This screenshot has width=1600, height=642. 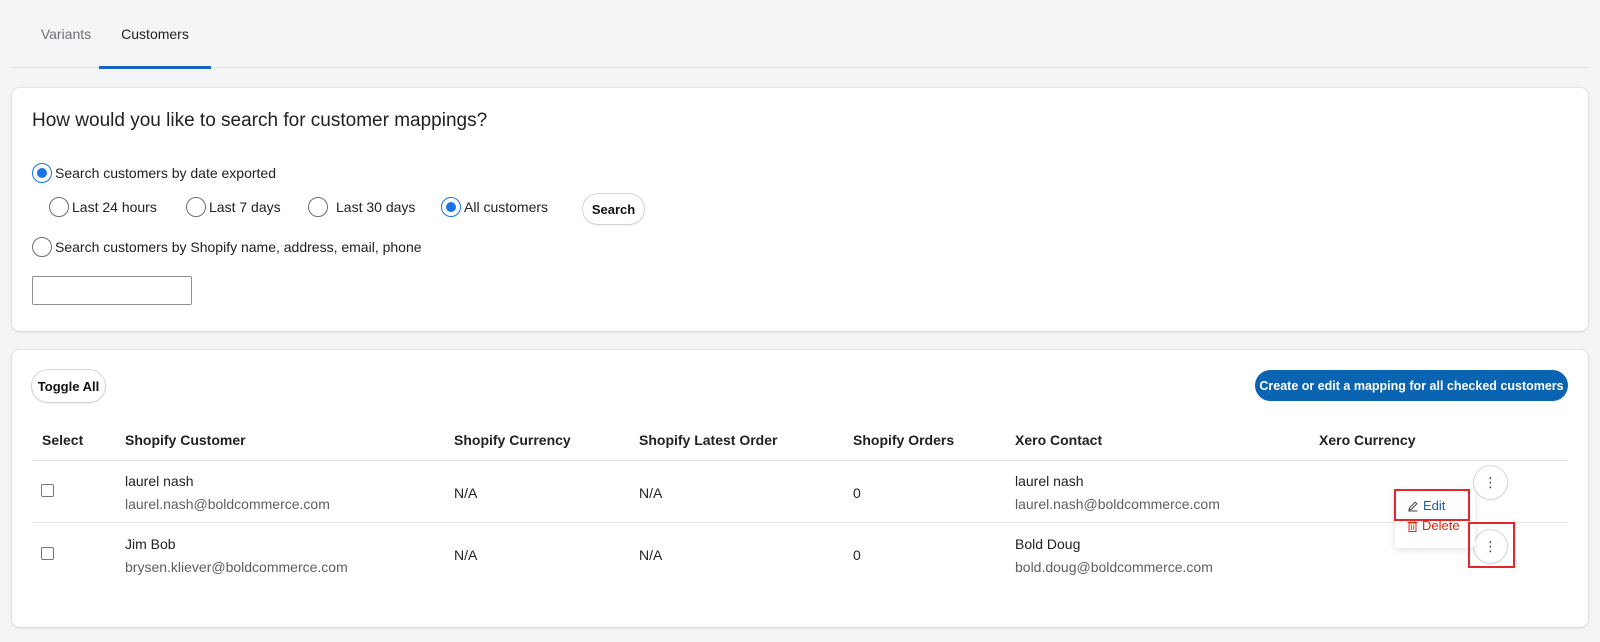 I want to click on radio-last-24-hours: Last 24 hours, so click(x=103, y=207).